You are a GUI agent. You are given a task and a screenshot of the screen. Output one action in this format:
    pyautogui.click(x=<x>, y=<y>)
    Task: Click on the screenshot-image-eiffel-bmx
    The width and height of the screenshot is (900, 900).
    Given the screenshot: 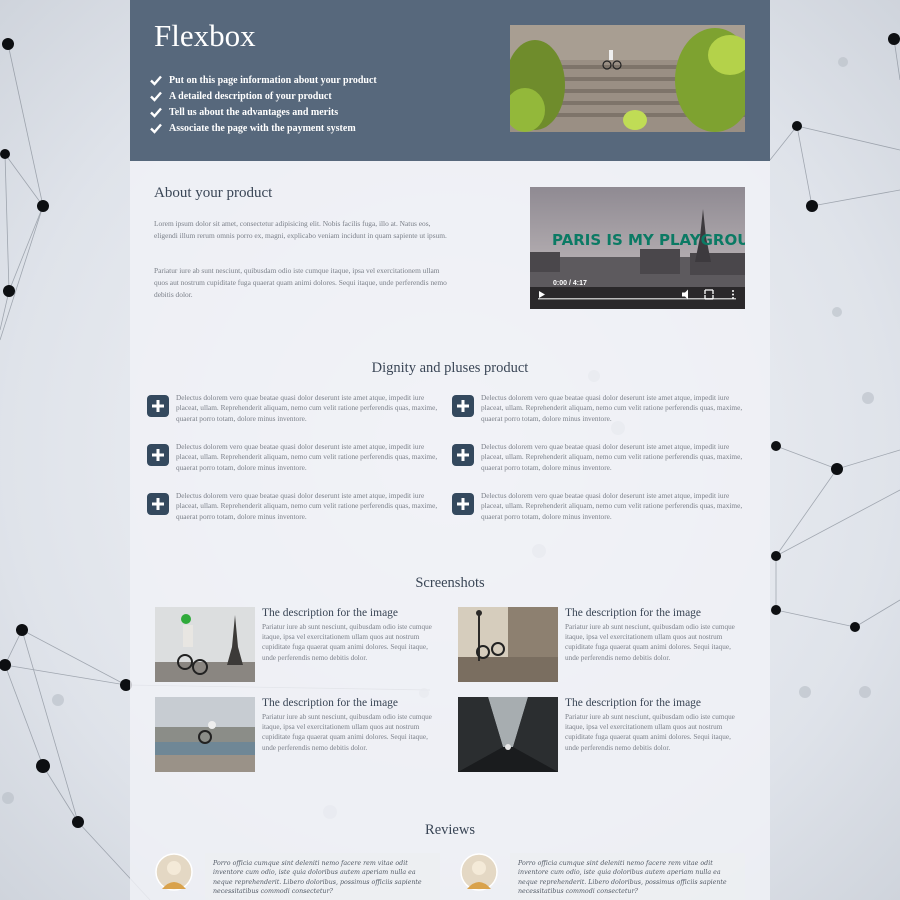 What is the action you would take?
    pyautogui.click(x=205, y=644)
    